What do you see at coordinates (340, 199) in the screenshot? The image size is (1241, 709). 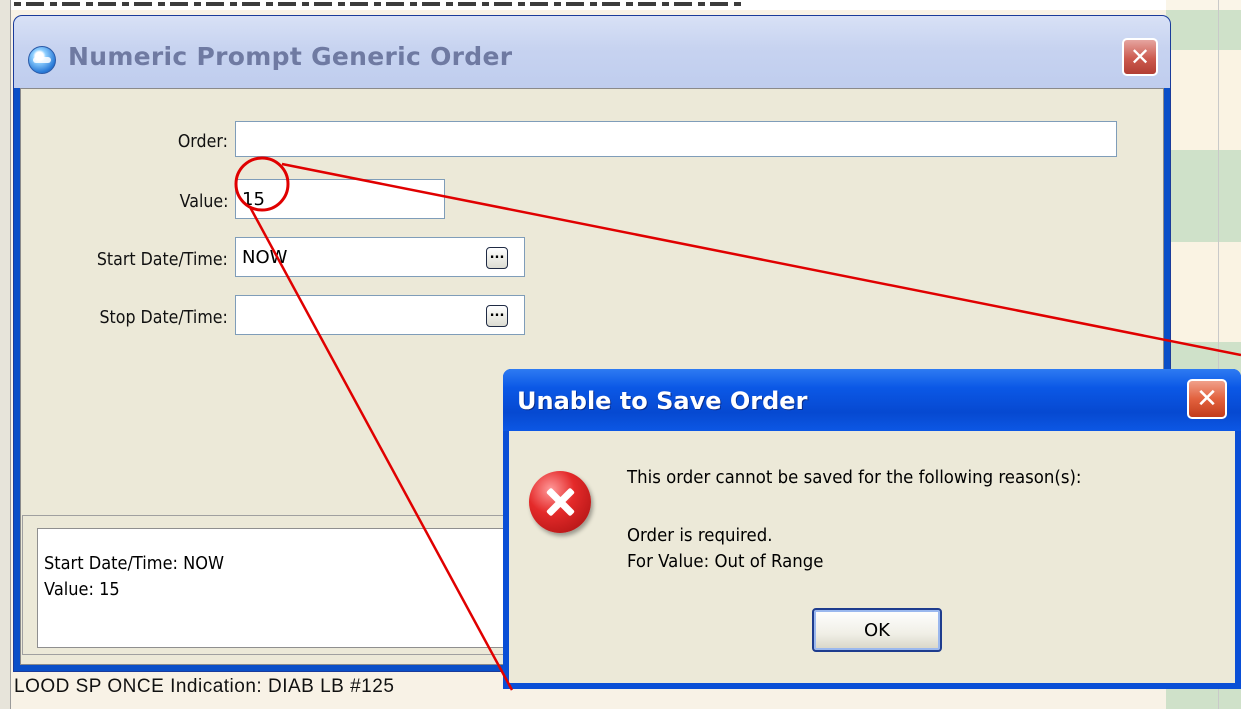 I see `value-input` at bounding box center [340, 199].